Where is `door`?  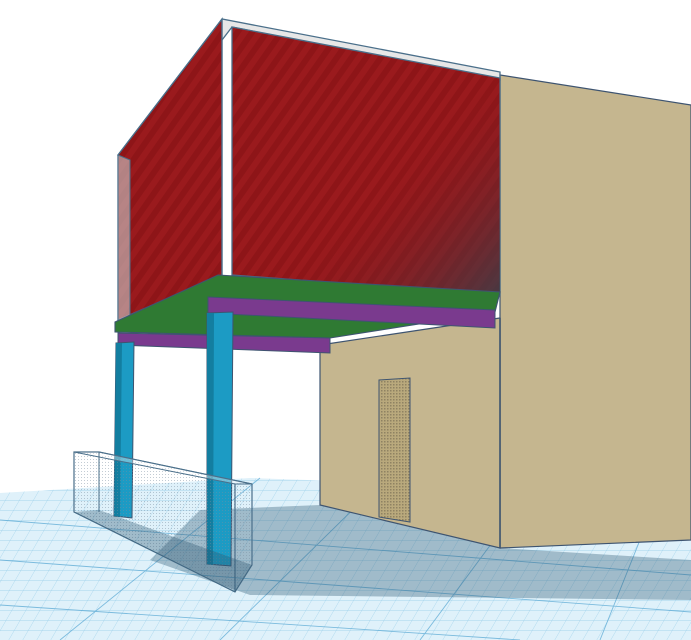
door is located at coordinates (394, 450).